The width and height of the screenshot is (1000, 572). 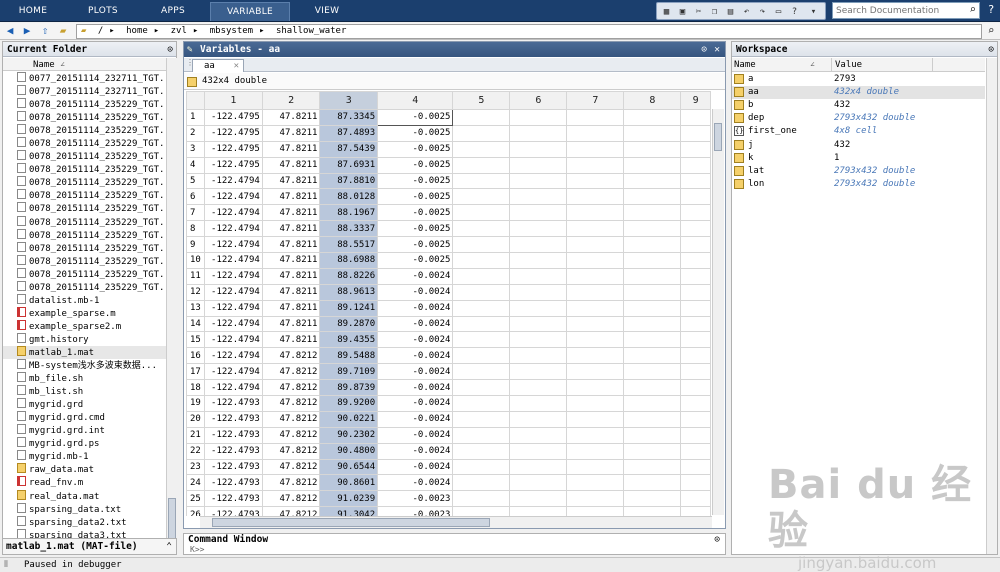 I want to click on row-number: 6, so click(x=195, y=197).